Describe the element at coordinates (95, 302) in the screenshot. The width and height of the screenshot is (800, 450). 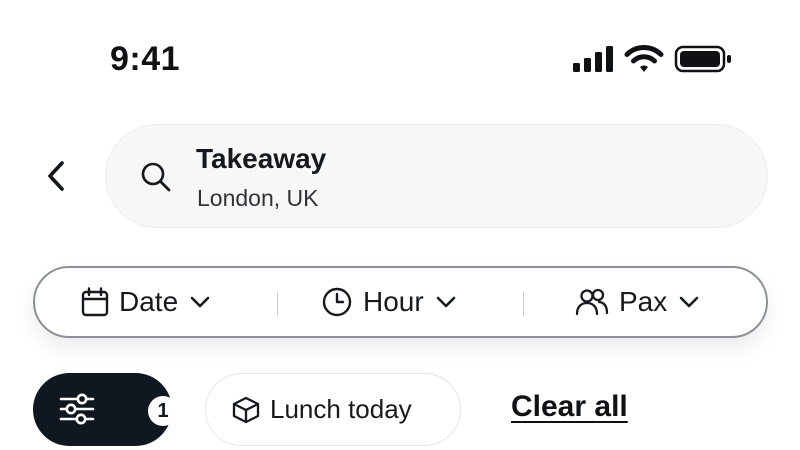
I see `calendar-icon` at that location.